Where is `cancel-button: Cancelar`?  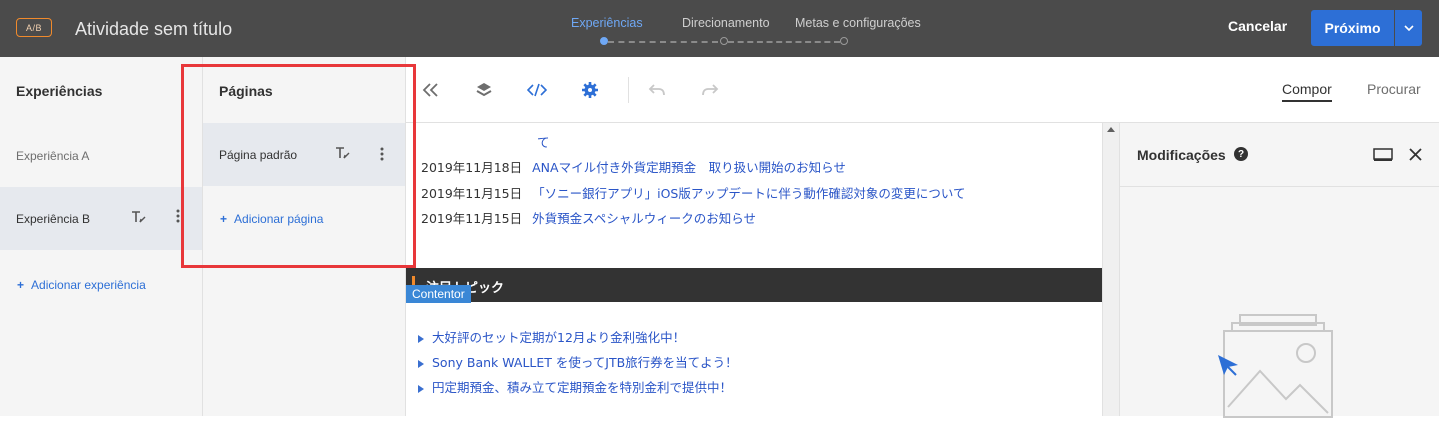 cancel-button: Cancelar is located at coordinates (1257, 26).